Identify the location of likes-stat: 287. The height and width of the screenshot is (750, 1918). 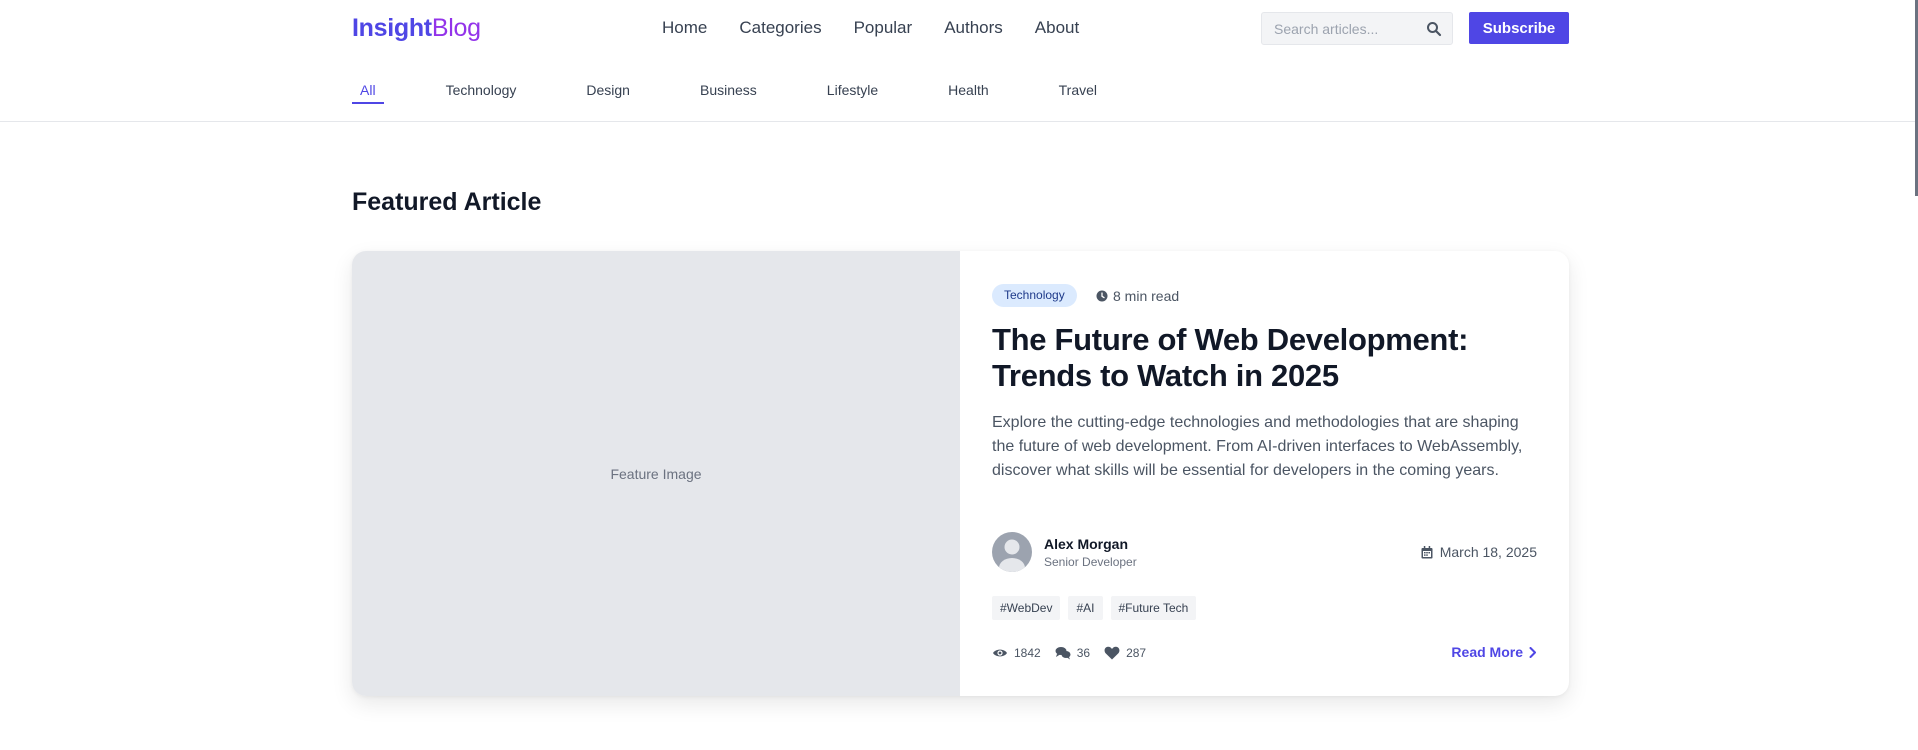
(1125, 653).